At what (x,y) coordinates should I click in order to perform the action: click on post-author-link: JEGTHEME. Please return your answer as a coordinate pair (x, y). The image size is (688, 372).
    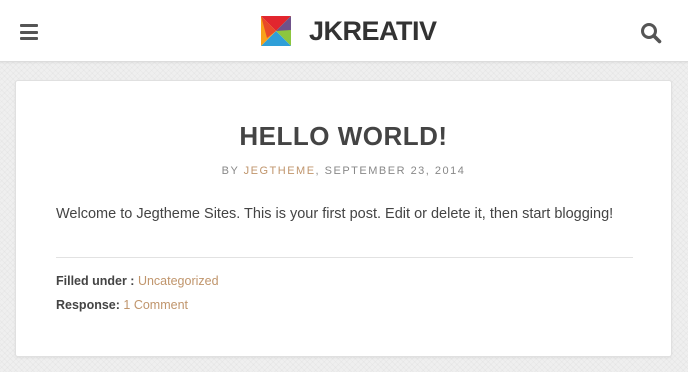
    Looking at the image, I should click on (280, 171).